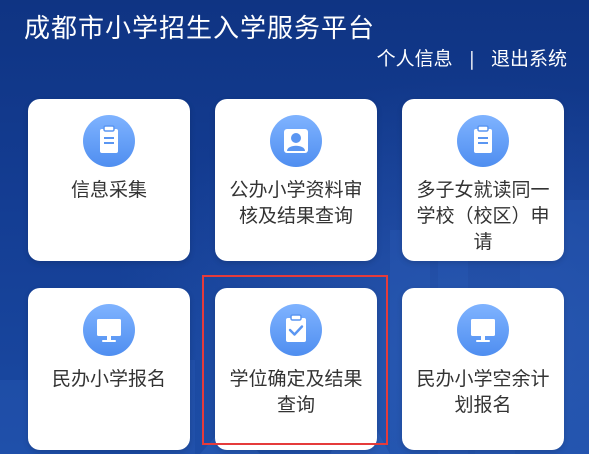 This screenshot has width=589, height=454. I want to click on user-icon, so click(296, 141).